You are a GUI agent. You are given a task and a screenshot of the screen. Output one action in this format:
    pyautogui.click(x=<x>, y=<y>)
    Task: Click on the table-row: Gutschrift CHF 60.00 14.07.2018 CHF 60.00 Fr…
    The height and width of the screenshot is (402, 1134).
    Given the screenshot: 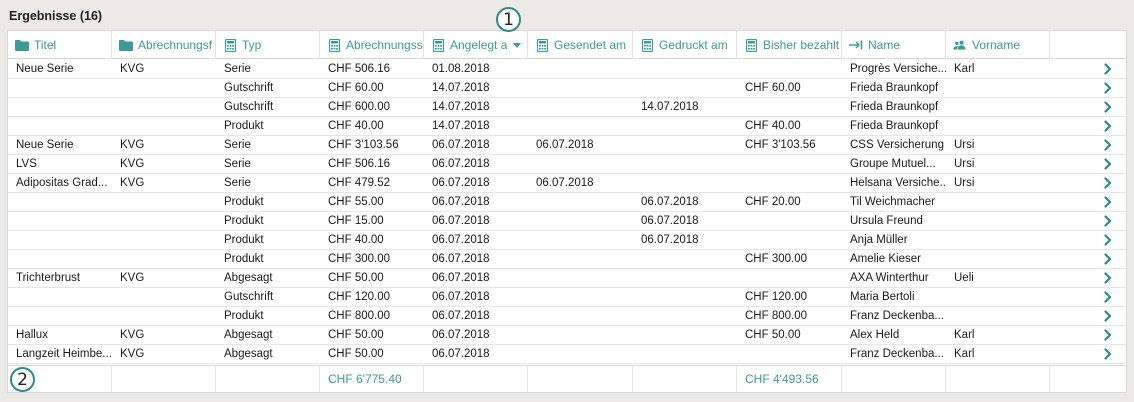 What is the action you would take?
    pyautogui.click(x=567, y=88)
    